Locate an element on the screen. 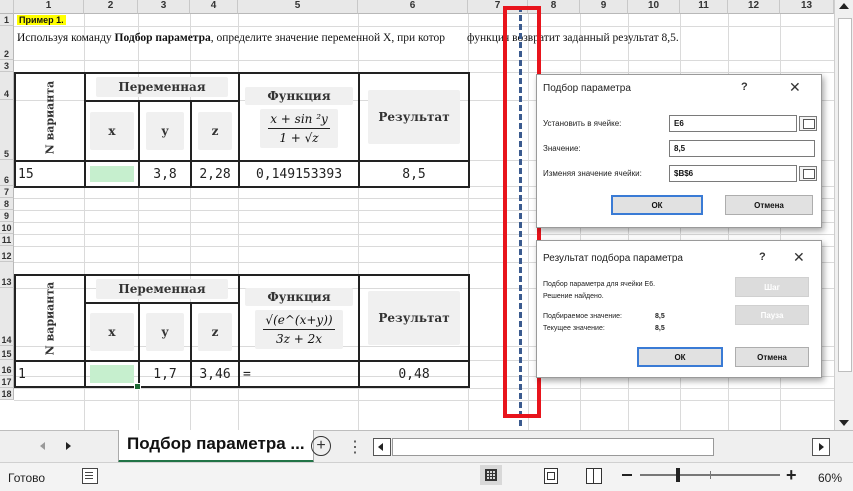 This screenshot has width=853, height=491. t2-x-input-fill is located at coordinates (112, 374).